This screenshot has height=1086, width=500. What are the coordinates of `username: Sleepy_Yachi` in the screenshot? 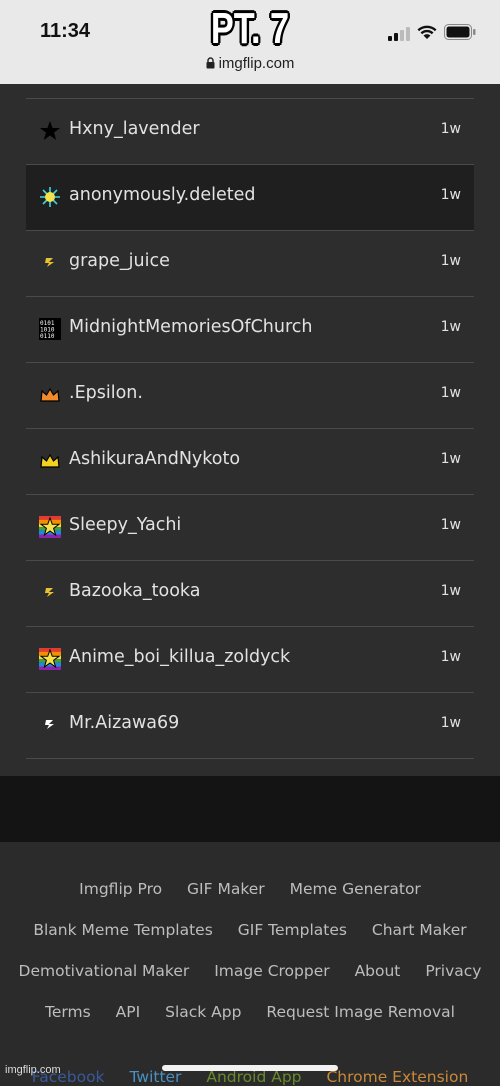 It's located at (125, 525).